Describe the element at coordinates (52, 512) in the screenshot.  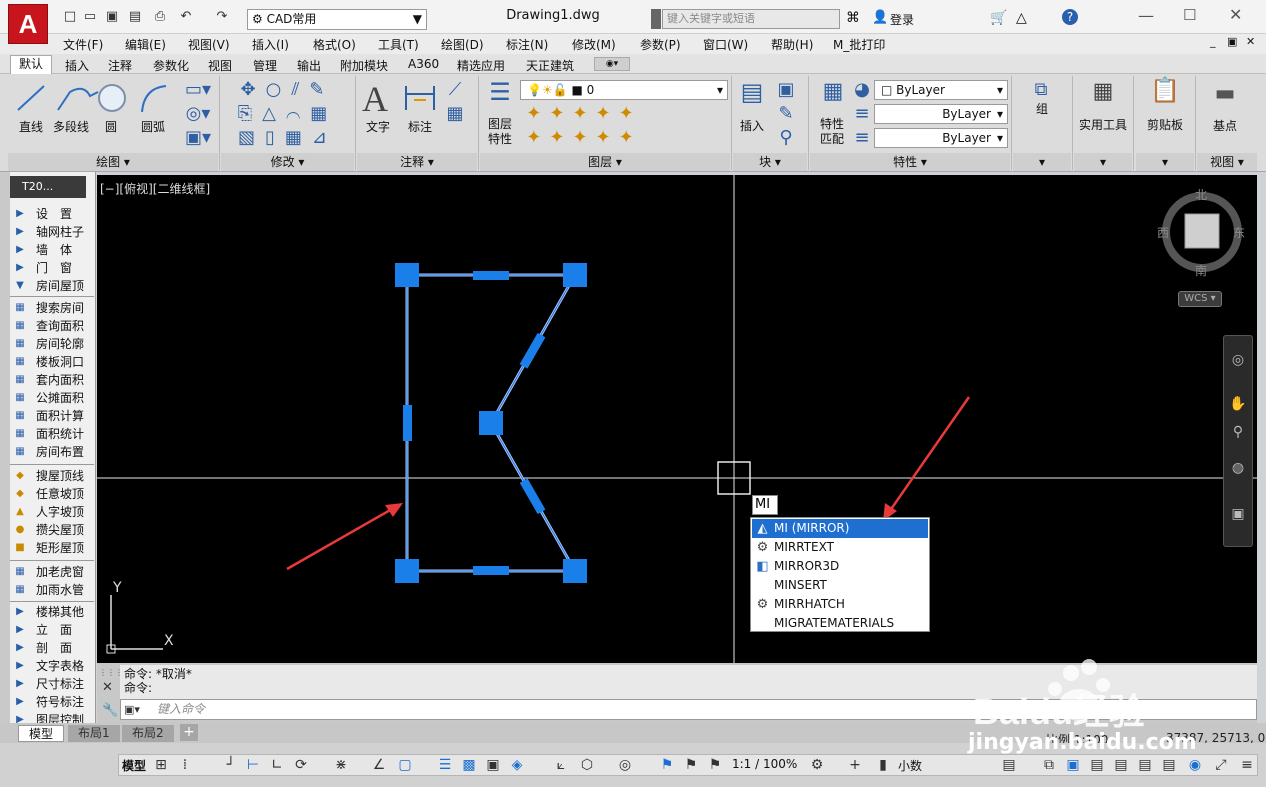
I see `palette-item-gable-roof: ▲ 人字坡顶` at that location.